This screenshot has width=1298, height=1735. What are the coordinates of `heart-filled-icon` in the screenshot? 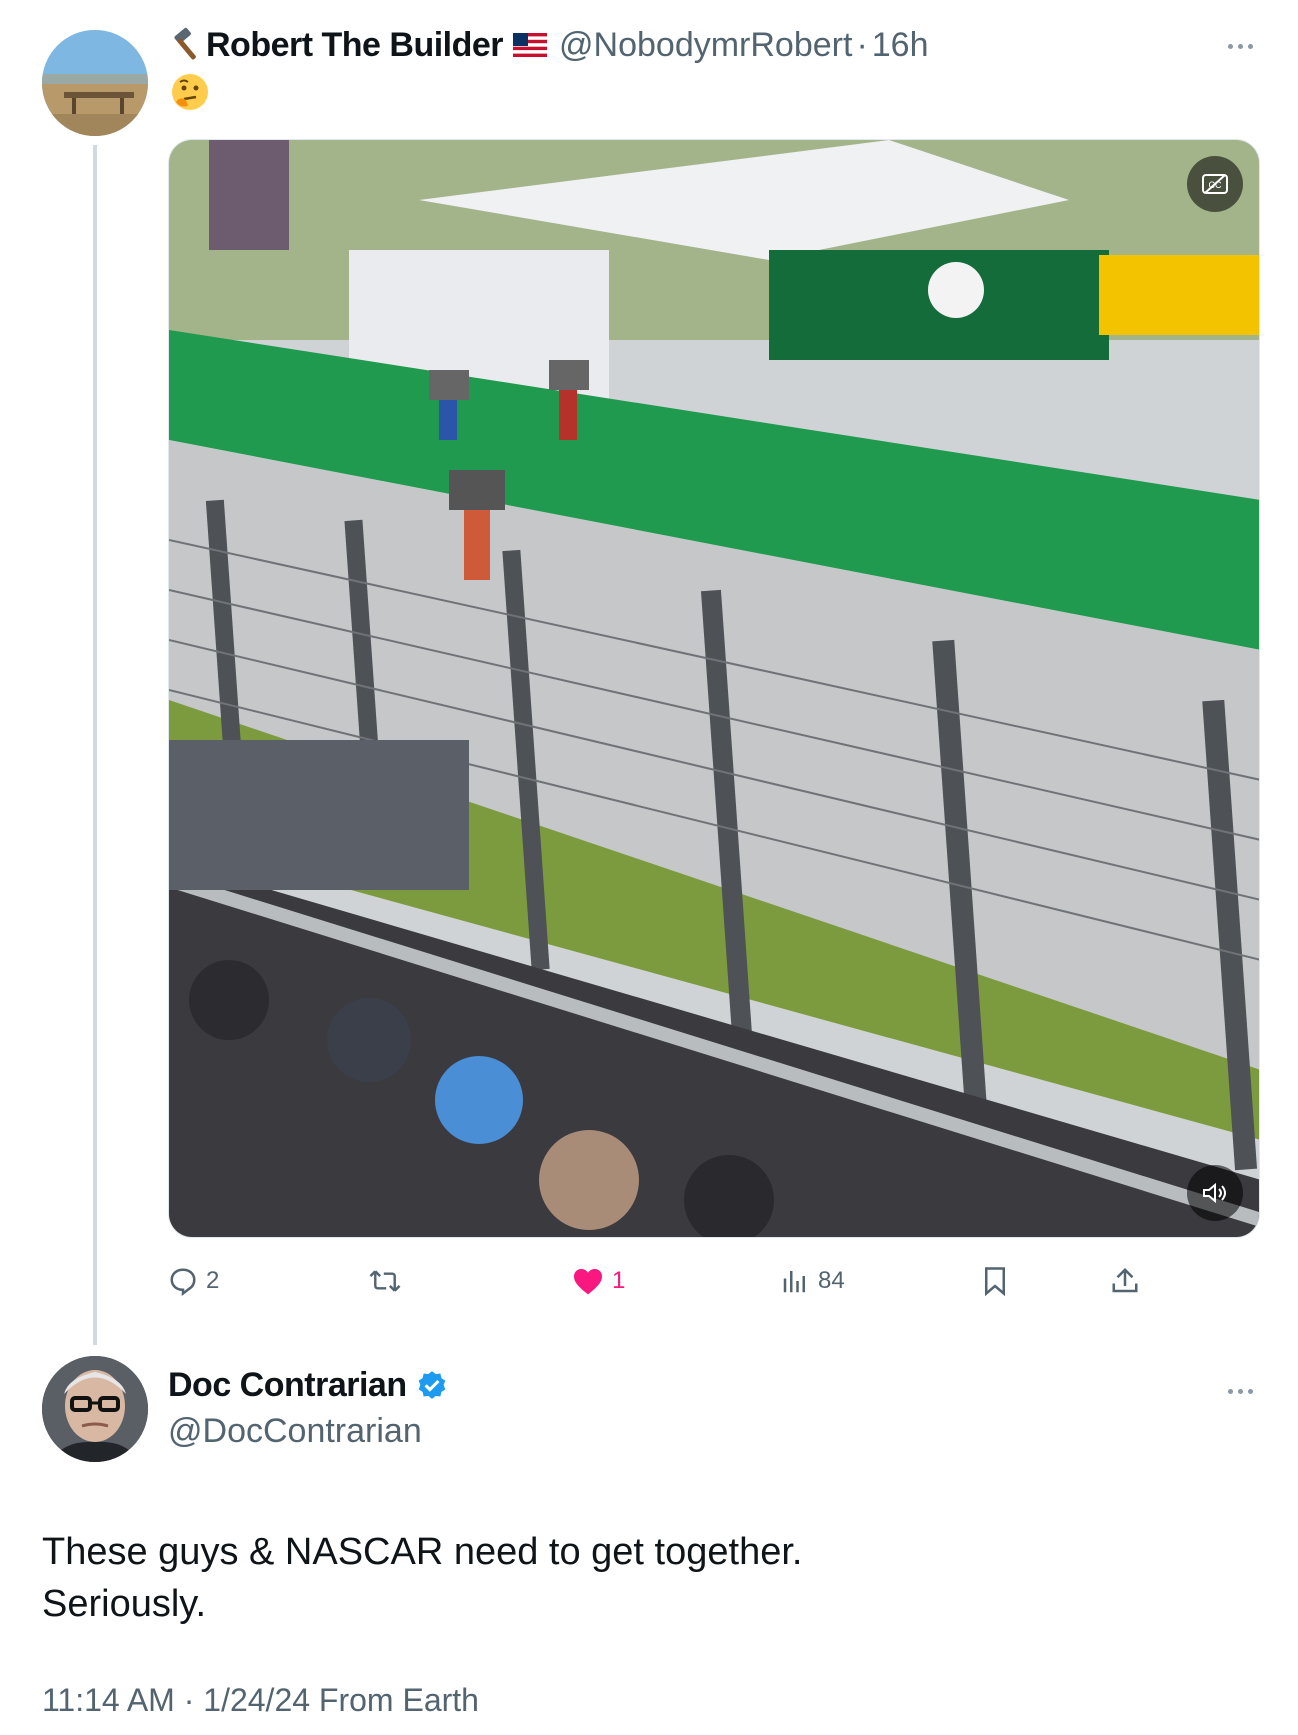 It's located at (588, 1282).